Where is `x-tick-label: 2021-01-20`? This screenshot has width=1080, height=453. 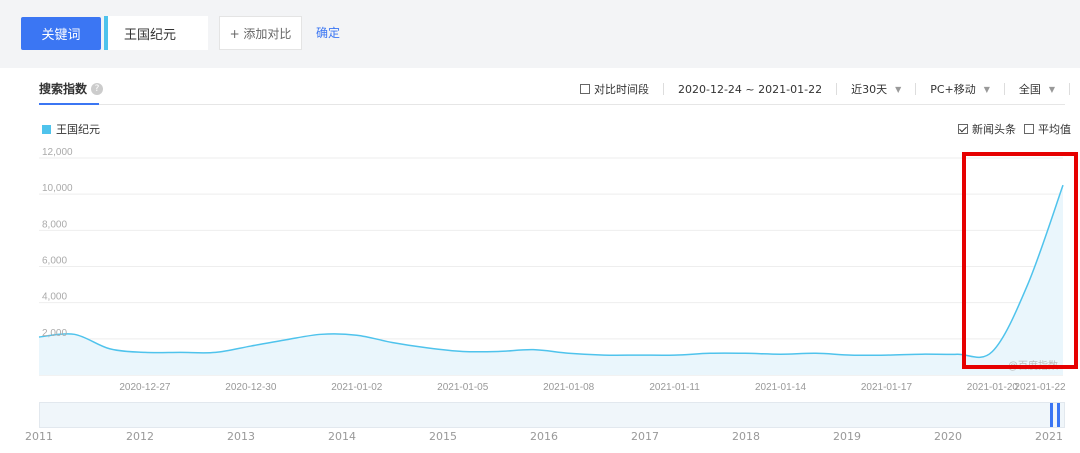
x-tick-label: 2021-01-20 is located at coordinates (993, 387).